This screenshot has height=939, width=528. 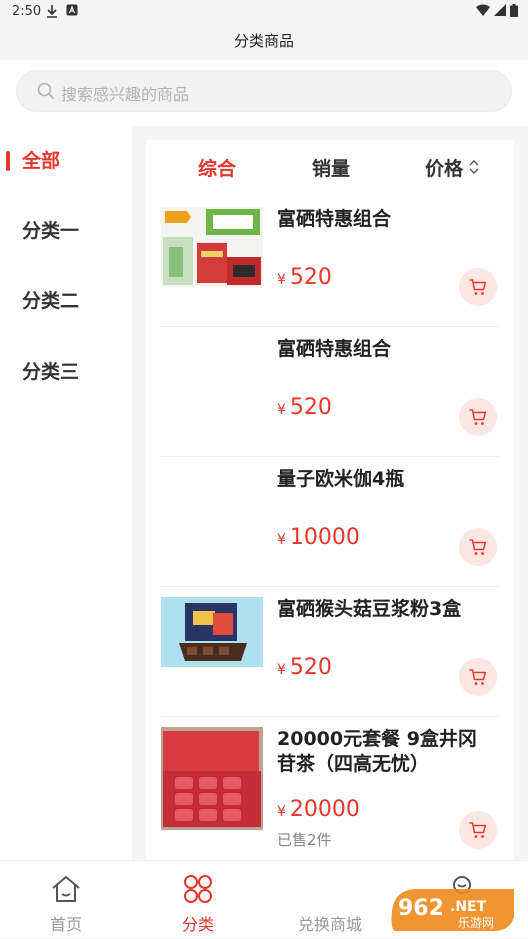 I want to click on product-price: ¥10000, so click(x=318, y=537).